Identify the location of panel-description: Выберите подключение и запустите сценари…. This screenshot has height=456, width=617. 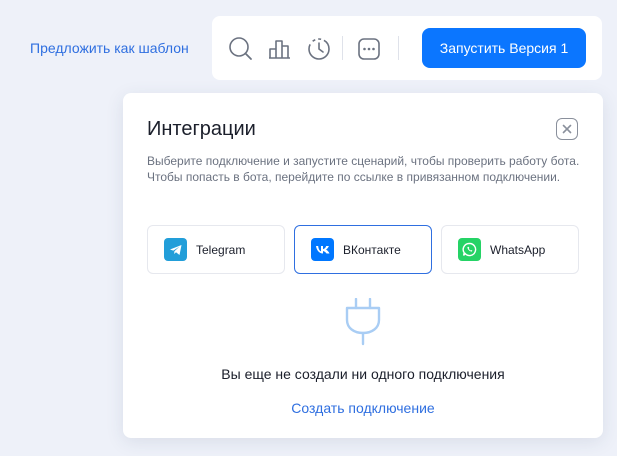
(363, 169).